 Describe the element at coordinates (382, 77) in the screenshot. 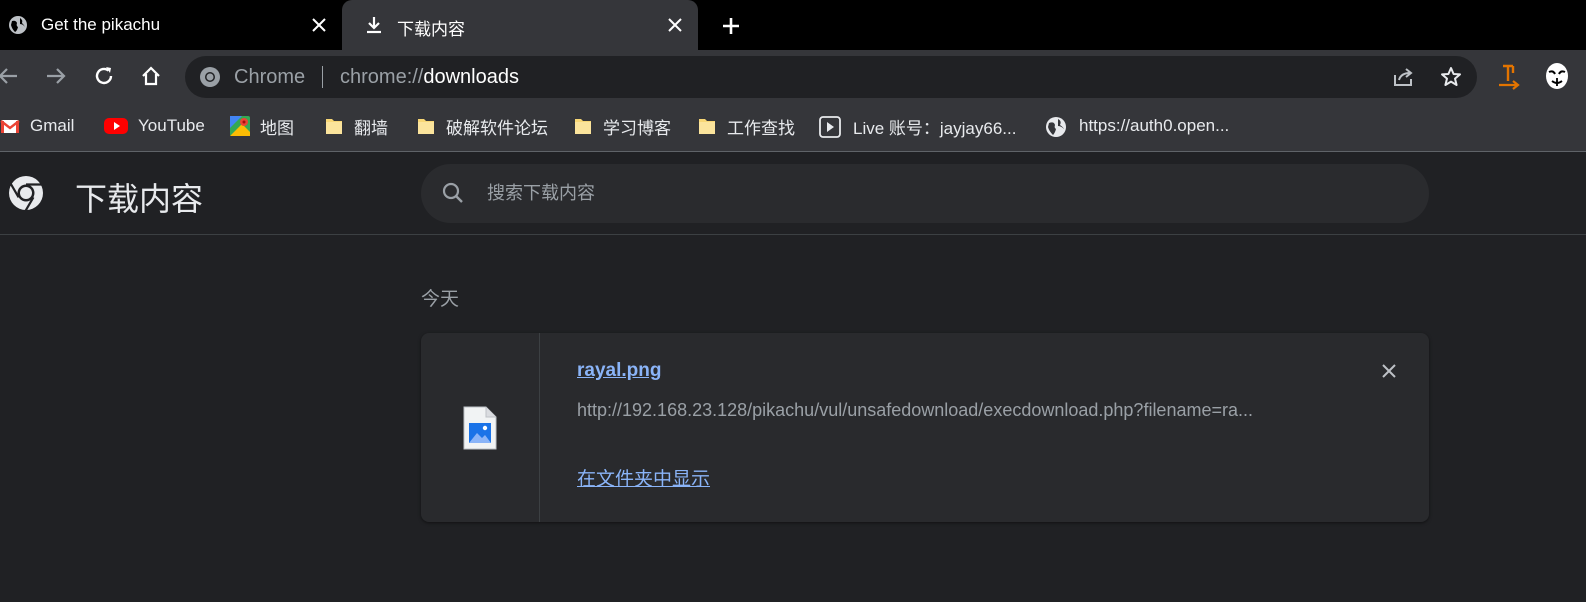

I see `url-scheme: chrome://` at that location.